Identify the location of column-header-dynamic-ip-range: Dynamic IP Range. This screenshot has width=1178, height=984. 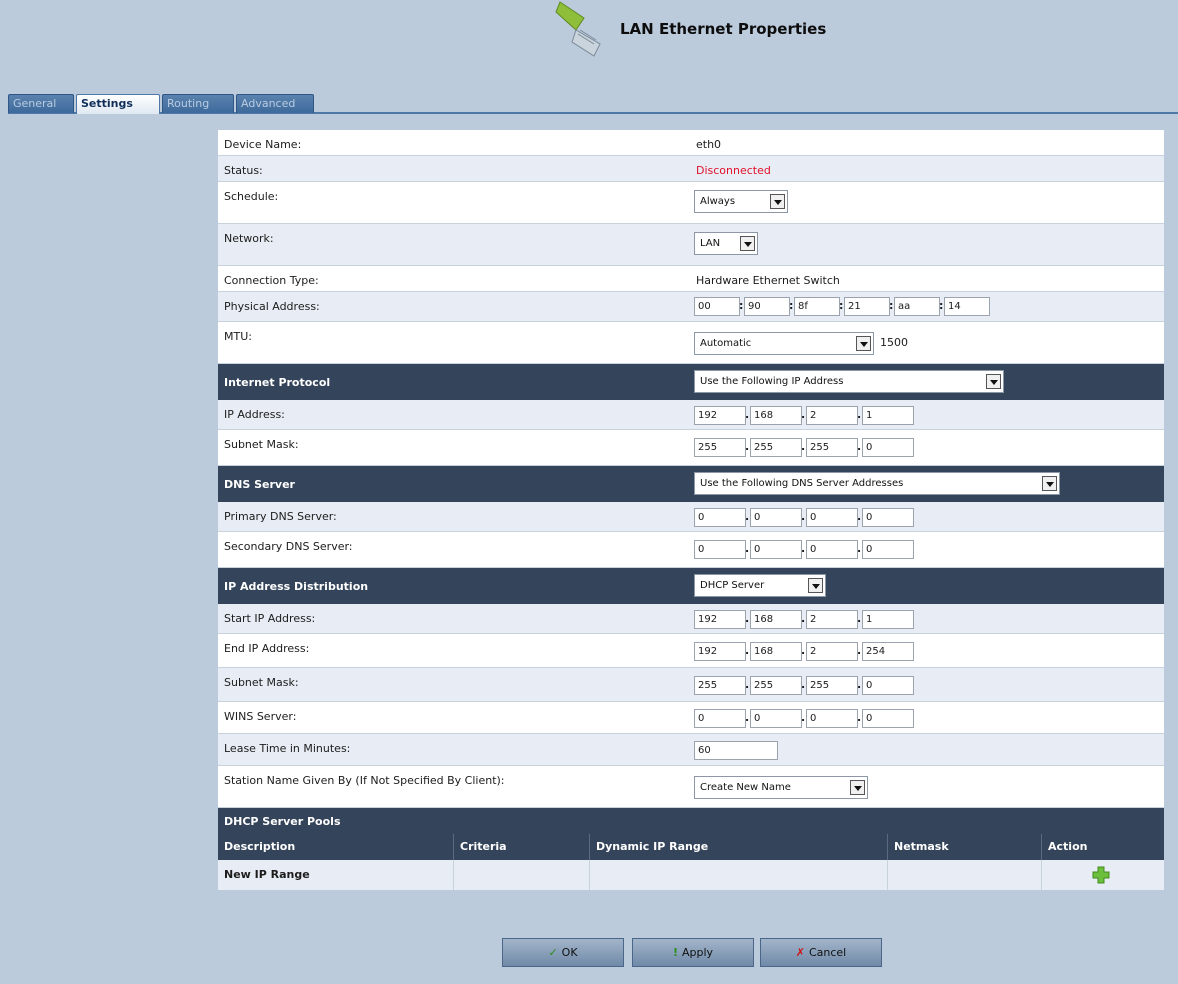
(739, 847).